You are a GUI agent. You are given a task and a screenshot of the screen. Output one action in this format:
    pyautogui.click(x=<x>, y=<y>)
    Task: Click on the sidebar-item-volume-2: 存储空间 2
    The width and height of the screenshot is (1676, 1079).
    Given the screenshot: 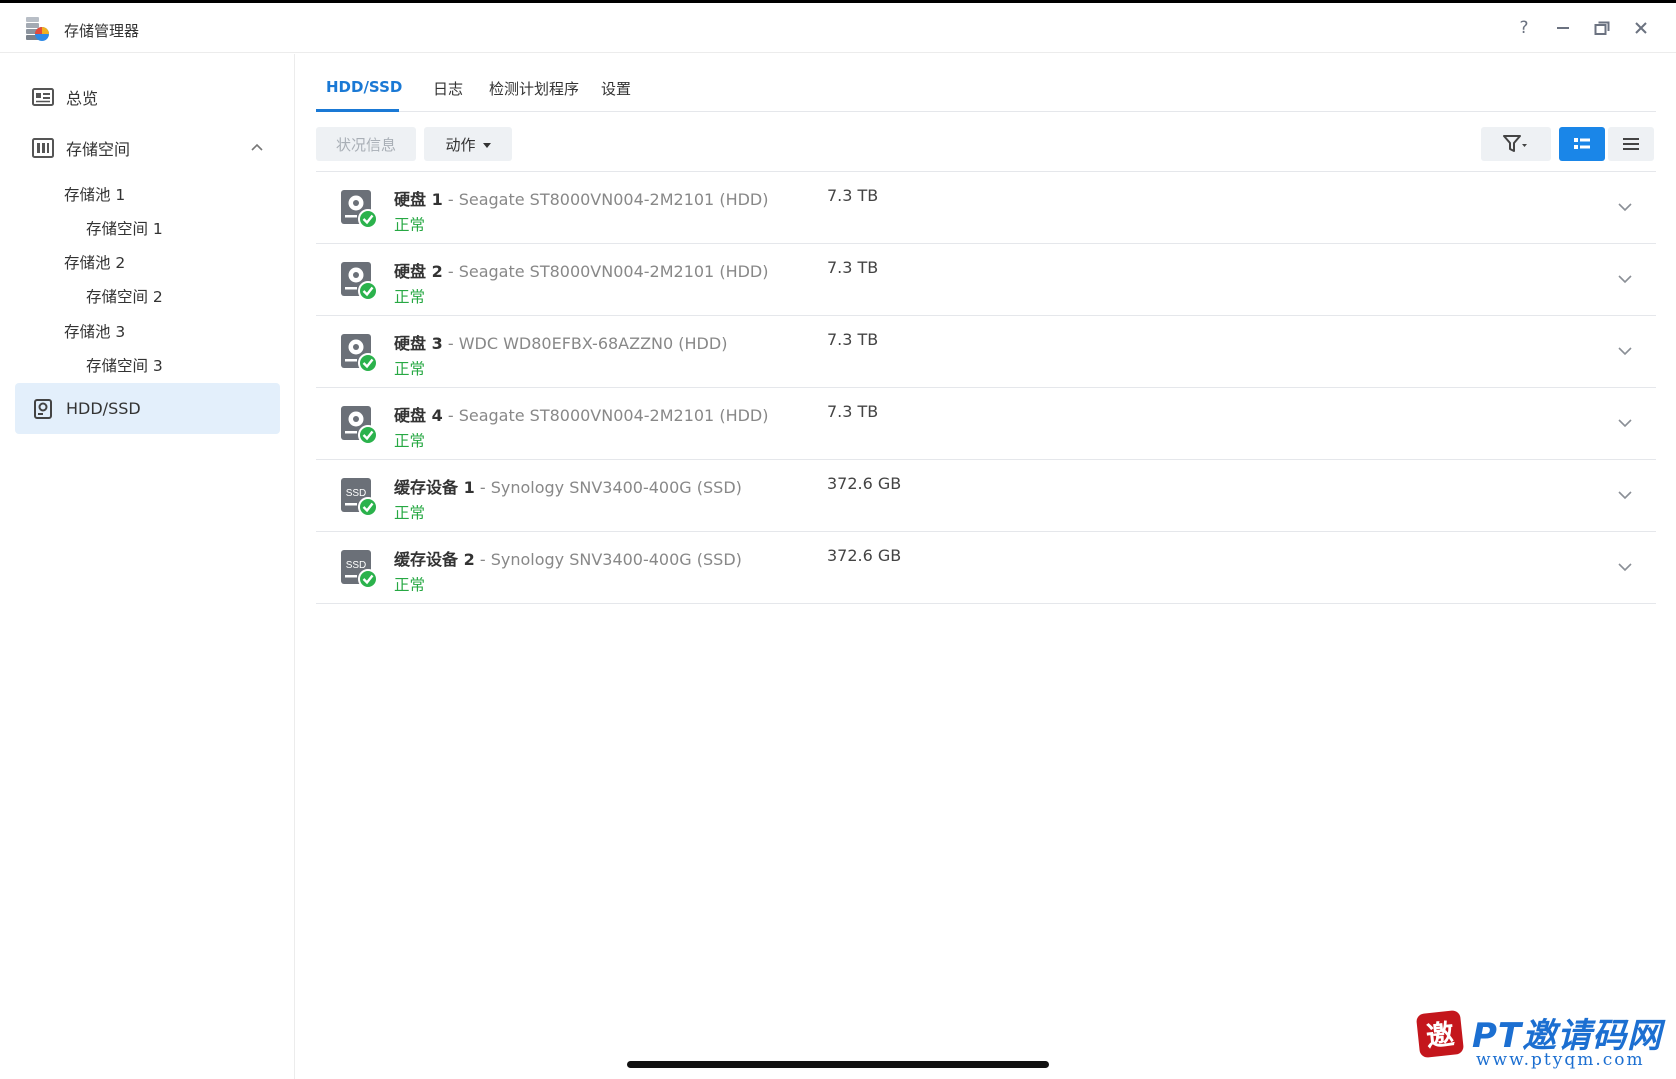 What is the action you would take?
    pyautogui.click(x=124, y=296)
    